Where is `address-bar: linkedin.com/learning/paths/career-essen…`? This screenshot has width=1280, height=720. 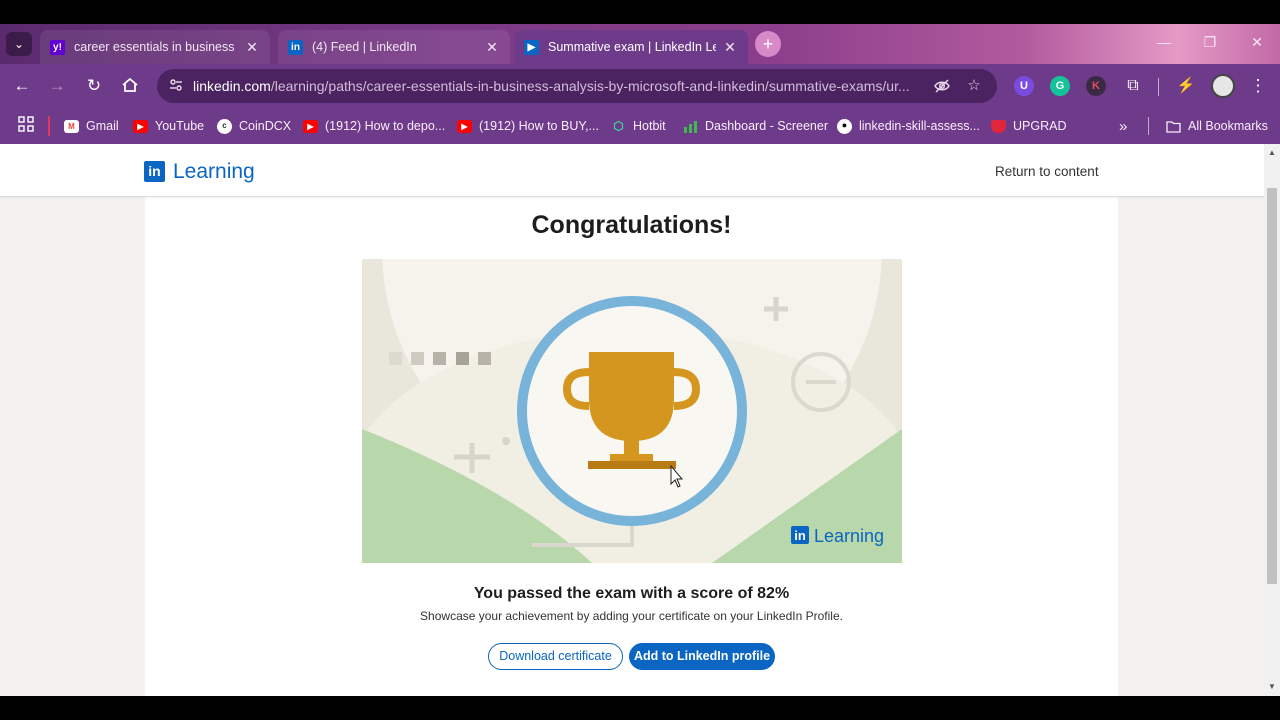
address-bar: linkedin.com/learning/paths/career-essen… is located at coordinates (577, 86).